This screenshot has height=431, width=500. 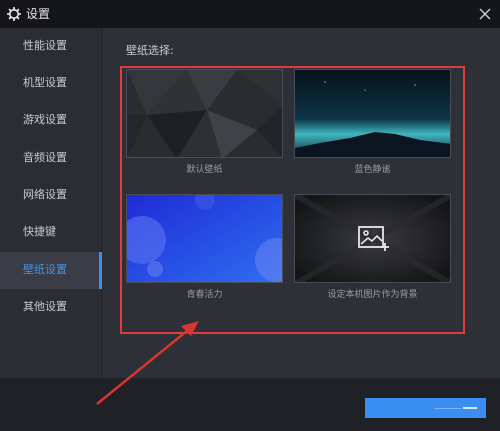 What do you see at coordinates (372, 295) in the screenshot?
I see `wallpaper-caption: 设定本机图片作为背景` at bounding box center [372, 295].